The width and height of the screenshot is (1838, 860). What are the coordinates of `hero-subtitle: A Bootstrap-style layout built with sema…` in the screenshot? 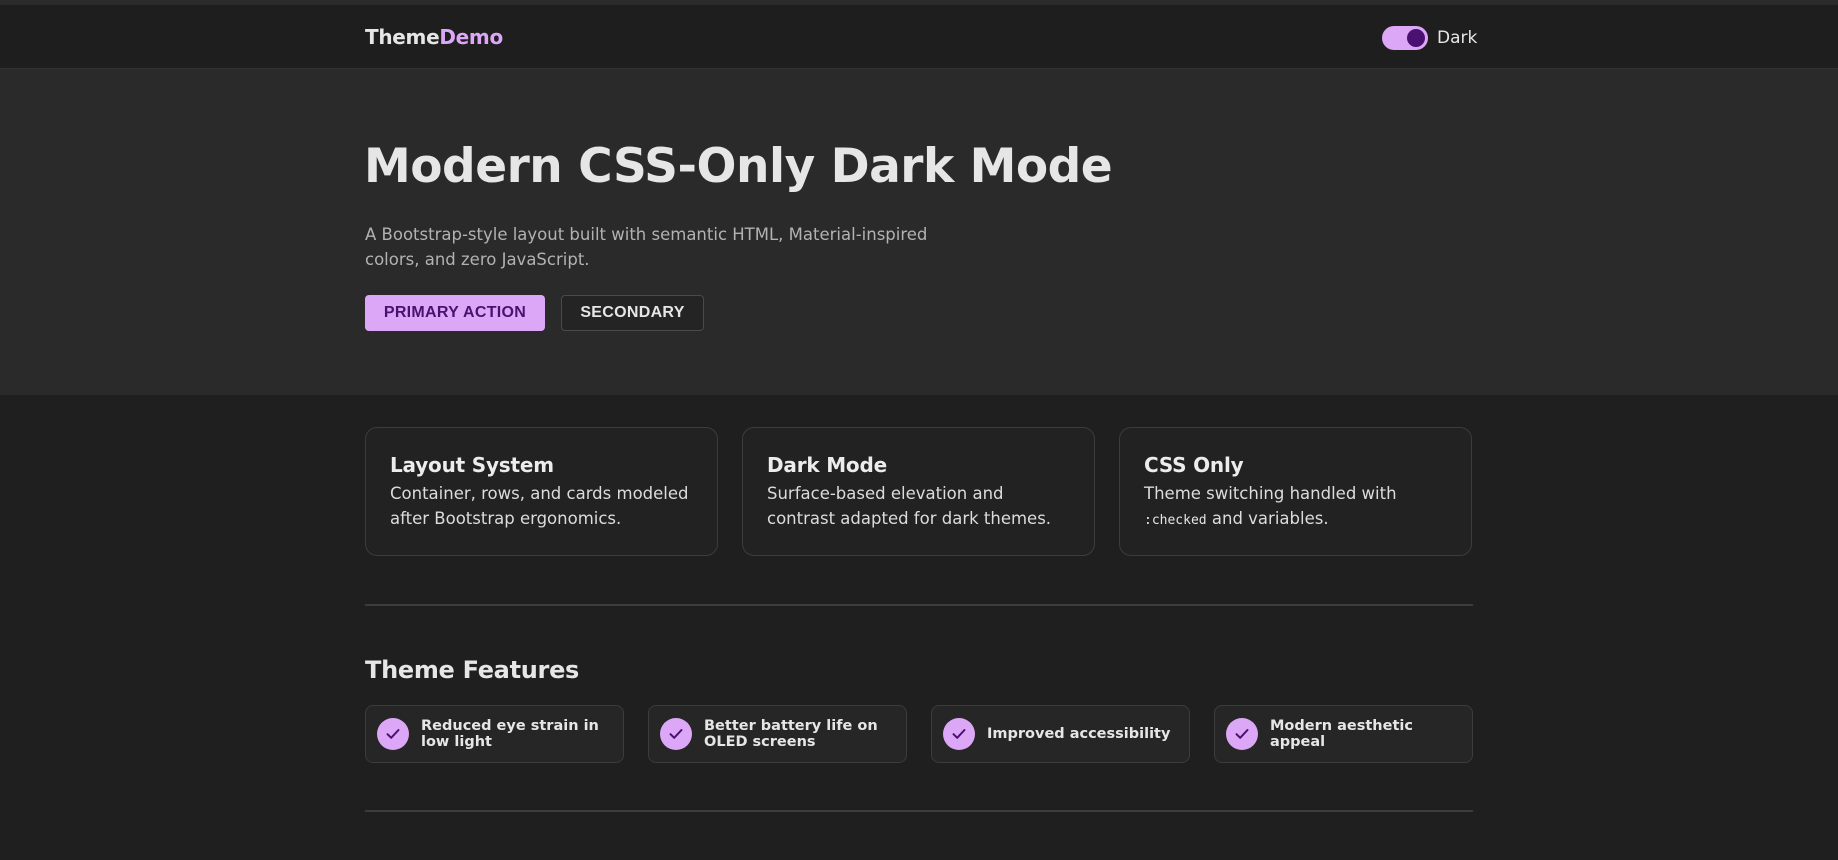 It's located at (646, 247).